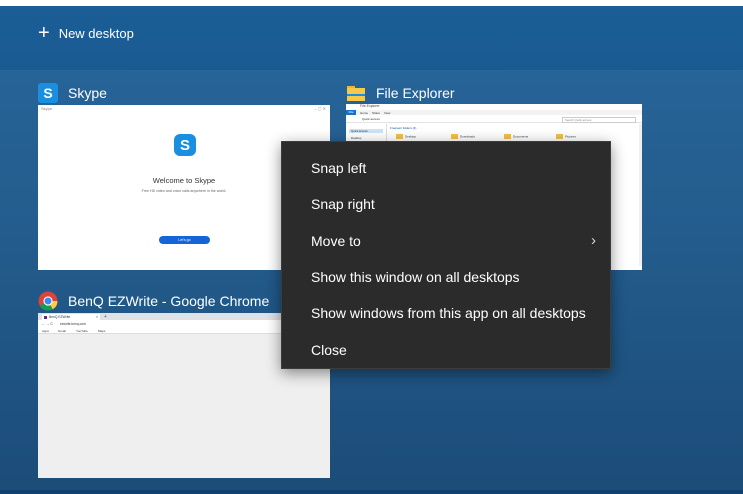  I want to click on skype-logo-icon: S, so click(185, 145).